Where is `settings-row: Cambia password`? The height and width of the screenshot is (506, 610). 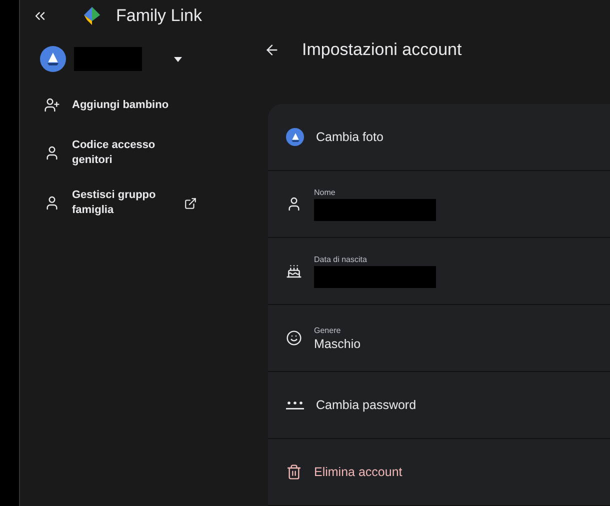
settings-row: Cambia password is located at coordinates (439, 405).